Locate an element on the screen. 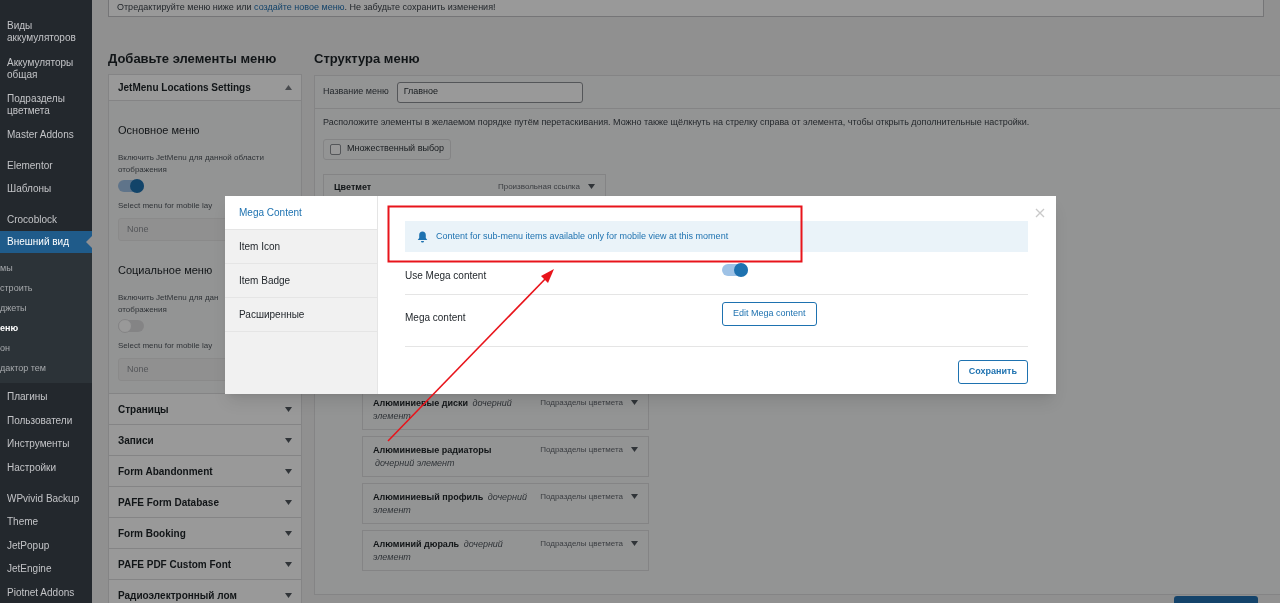  accordion-header: Form Booking is located at coordinates (205, 533).